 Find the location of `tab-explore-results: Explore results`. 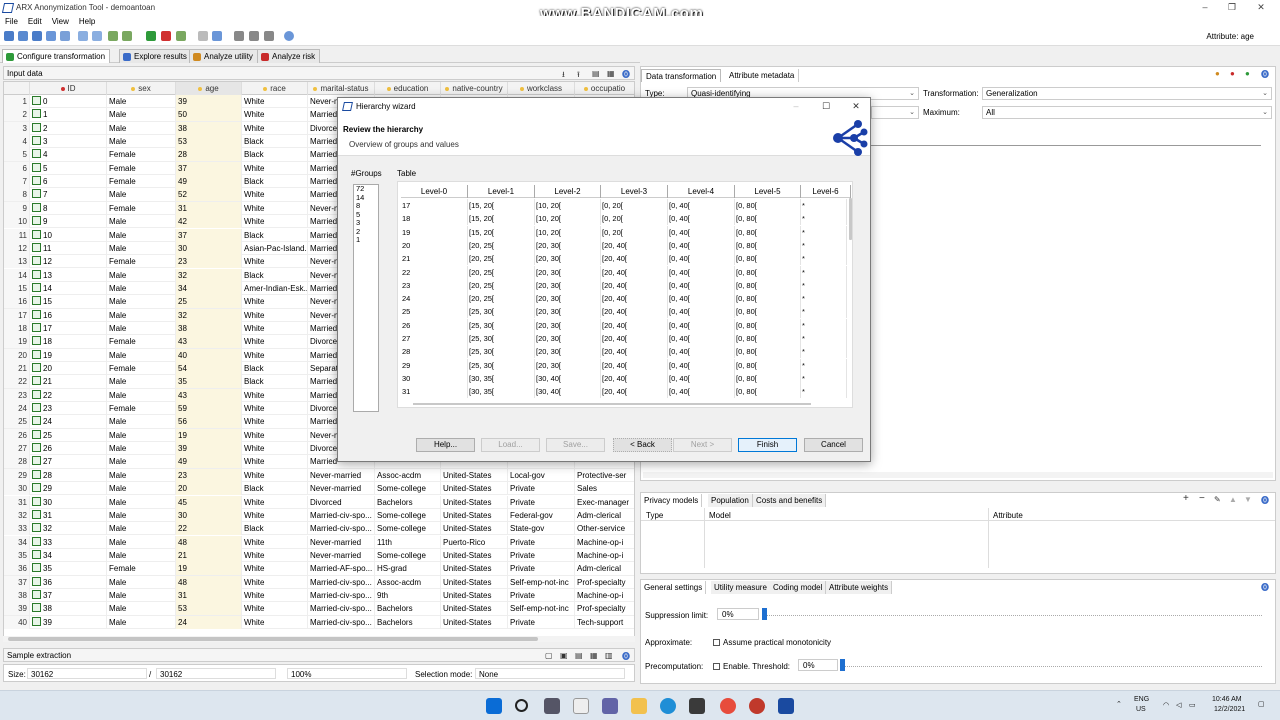

tab-explore-results: Explore results is located at coordinates (155, 56).